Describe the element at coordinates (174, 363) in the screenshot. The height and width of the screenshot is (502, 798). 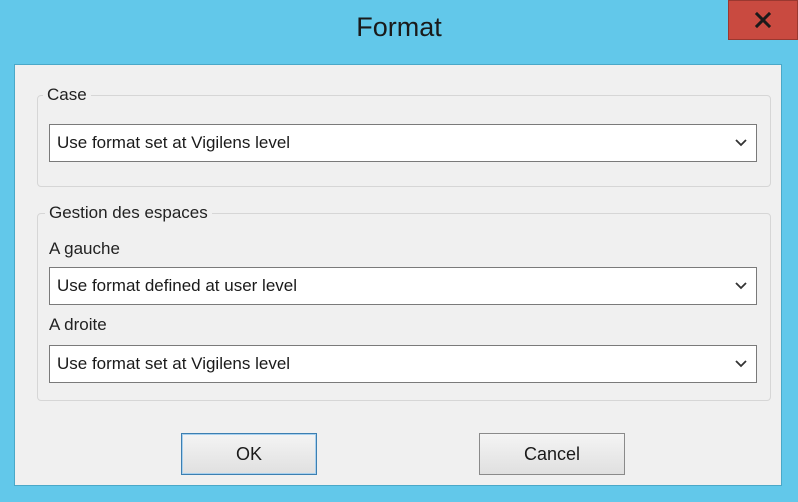
I see `right-spacing-value: Use format set at Vigilens level` at that location.